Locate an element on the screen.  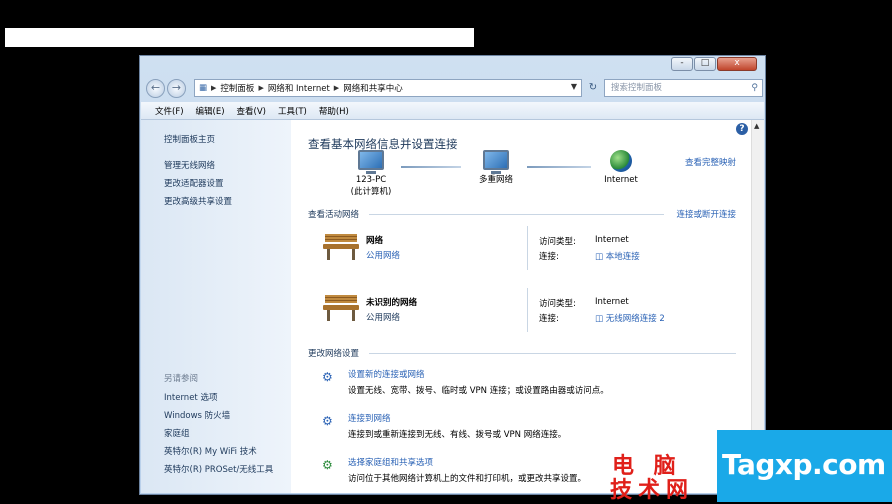
menu-bar: 文件(F) 编辑(E) 查看(V) 工具(T) 帮助(H) is located at coordinates (452, 111).